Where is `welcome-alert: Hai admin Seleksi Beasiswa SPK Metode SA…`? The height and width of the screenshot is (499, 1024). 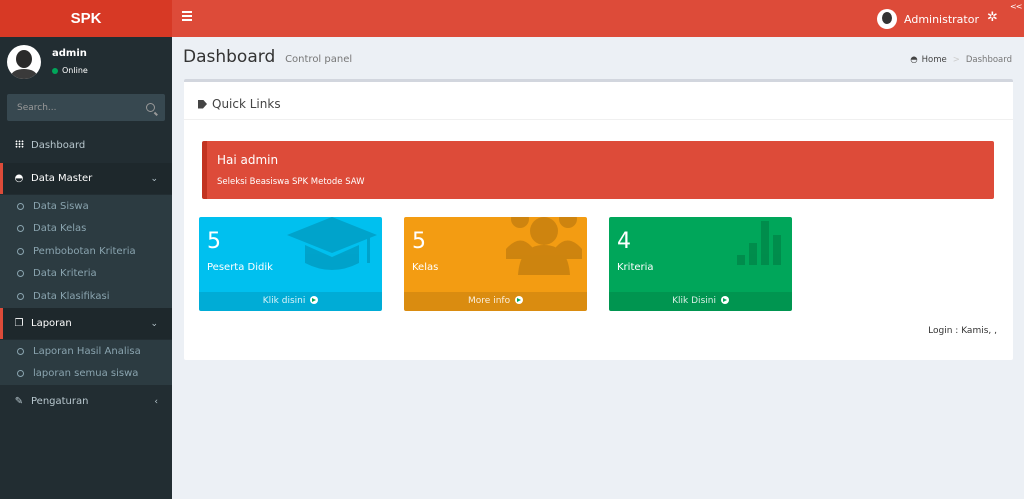 welcome-alert: Hai admin Seleksi Beasiswa SPK Metode SA… is located at coordinates (598, 170).